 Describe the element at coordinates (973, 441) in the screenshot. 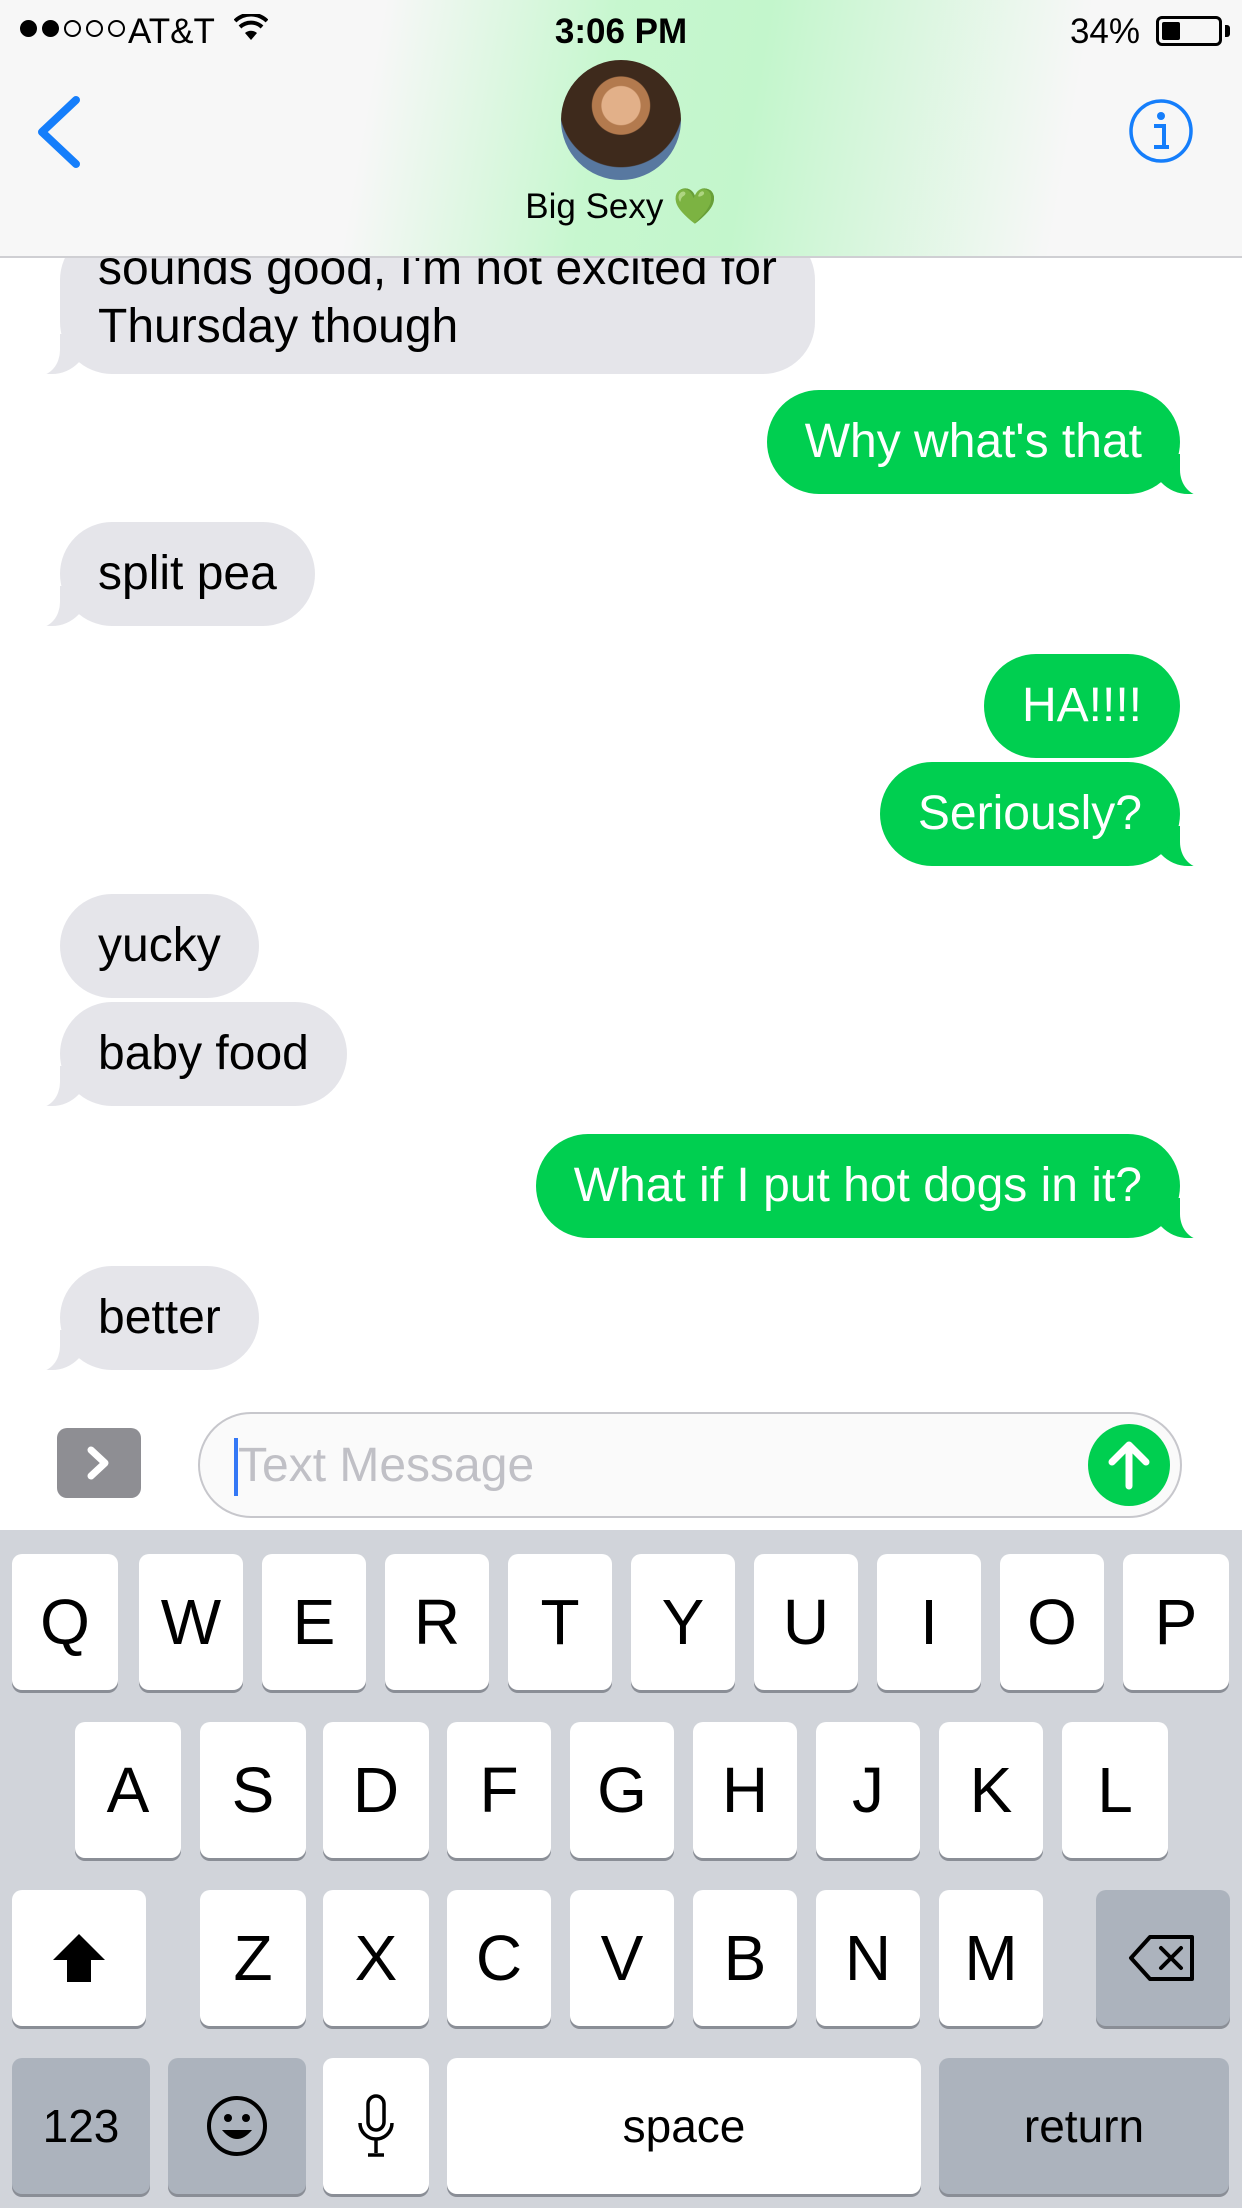

I see `message-text: Why what's that` at that location.